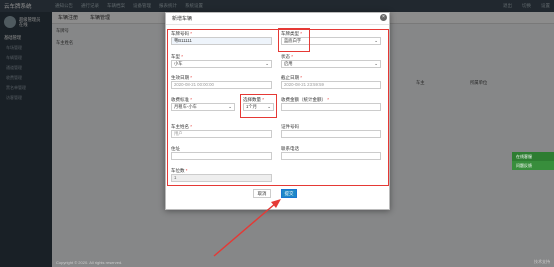  I want to click on car-type-field: 车型 * 小车 ⌄, so click(221, 61).